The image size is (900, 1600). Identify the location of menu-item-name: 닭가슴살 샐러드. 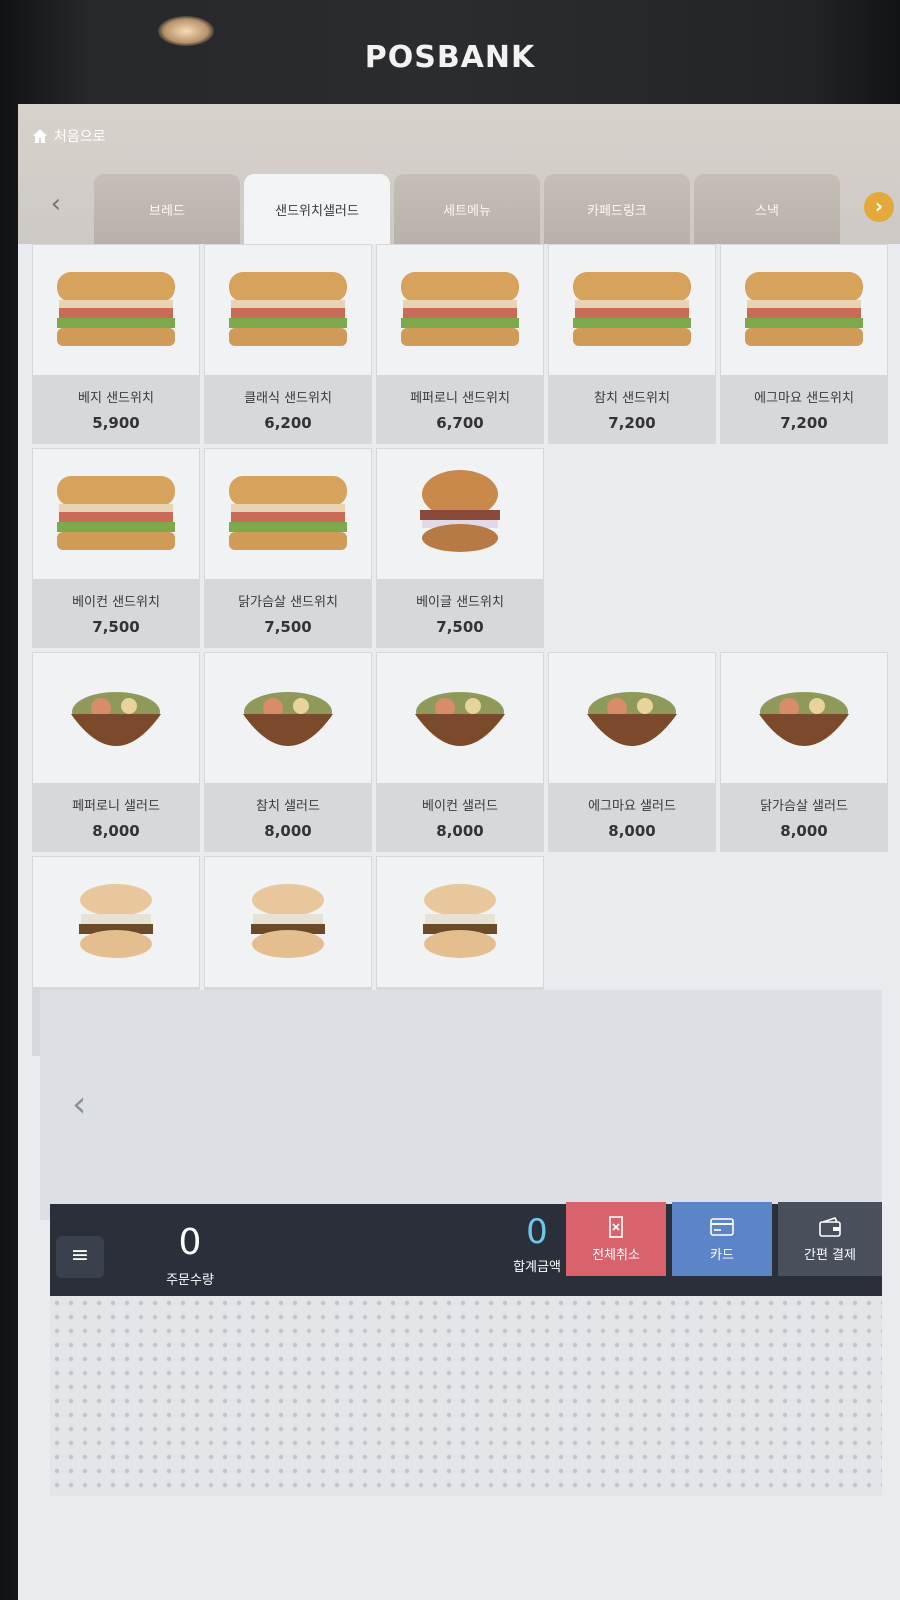
(804, 806).